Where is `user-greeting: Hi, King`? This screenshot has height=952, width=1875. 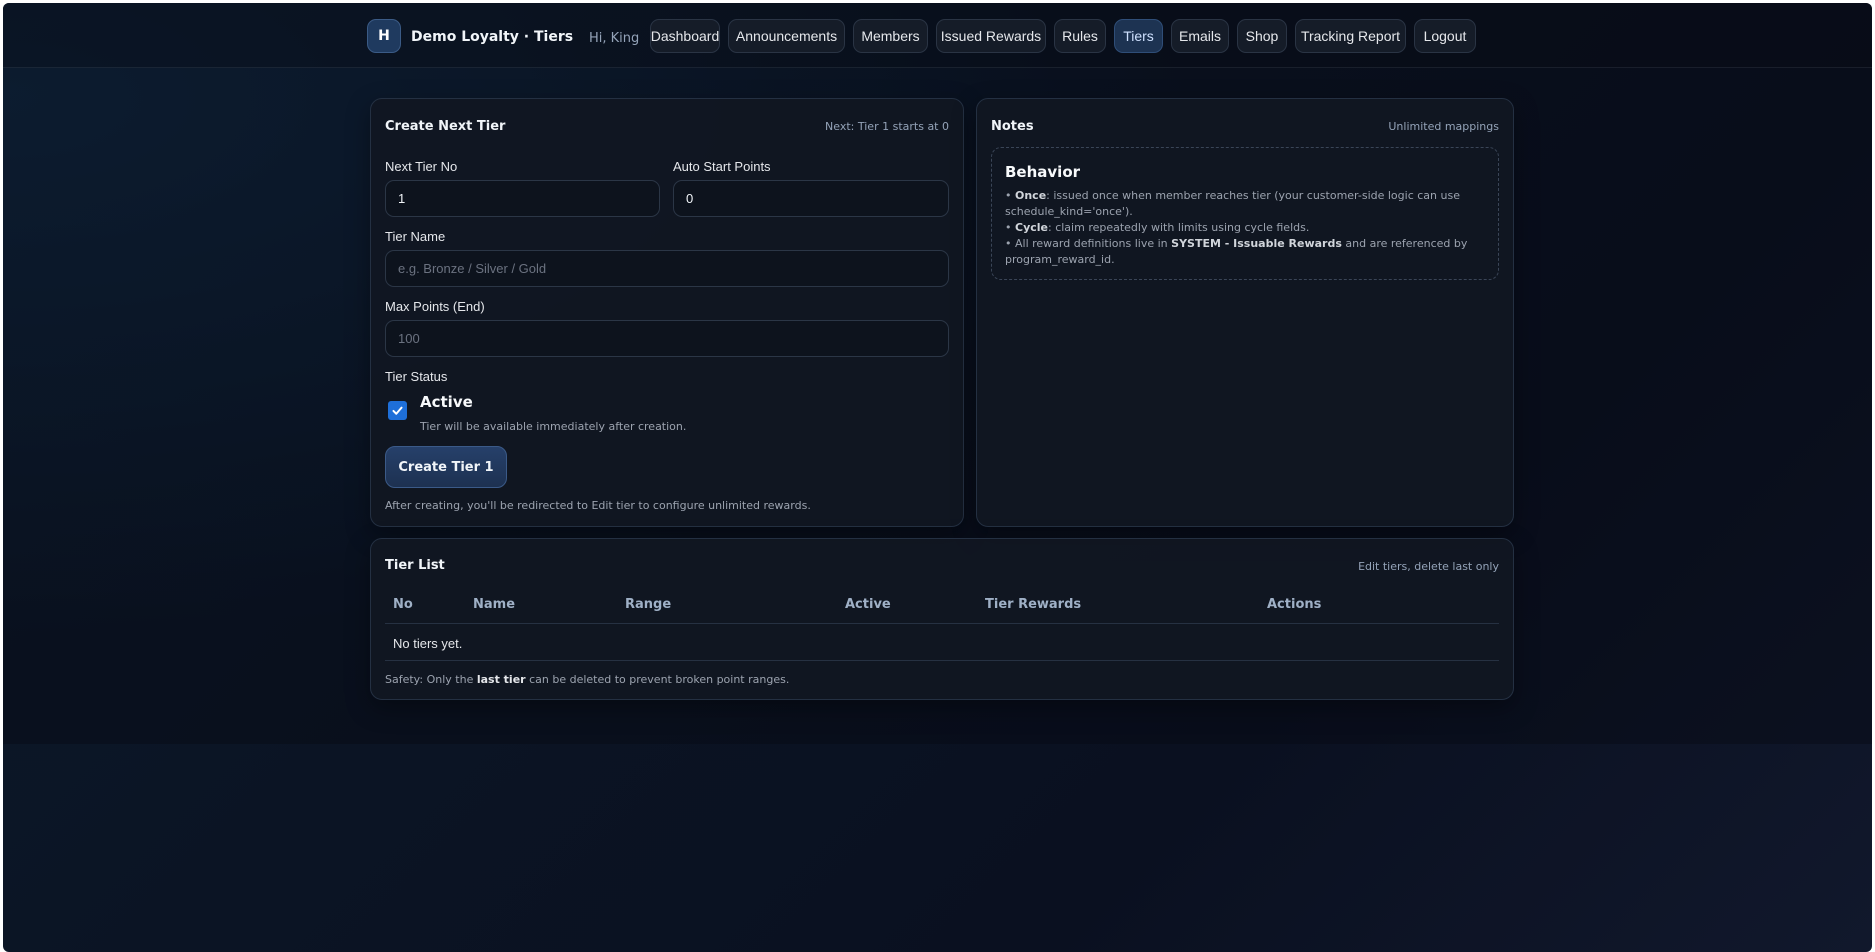
user-greeting: Hi, King is located at coordinates (614, 38).